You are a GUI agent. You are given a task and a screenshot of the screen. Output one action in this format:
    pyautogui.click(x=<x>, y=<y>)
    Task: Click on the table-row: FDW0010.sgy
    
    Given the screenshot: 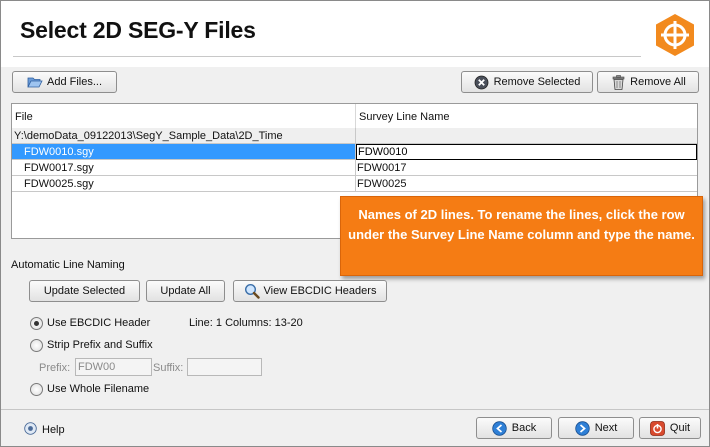 What is the action you would take?
    pyautogui.click(x=354, y=152)
    